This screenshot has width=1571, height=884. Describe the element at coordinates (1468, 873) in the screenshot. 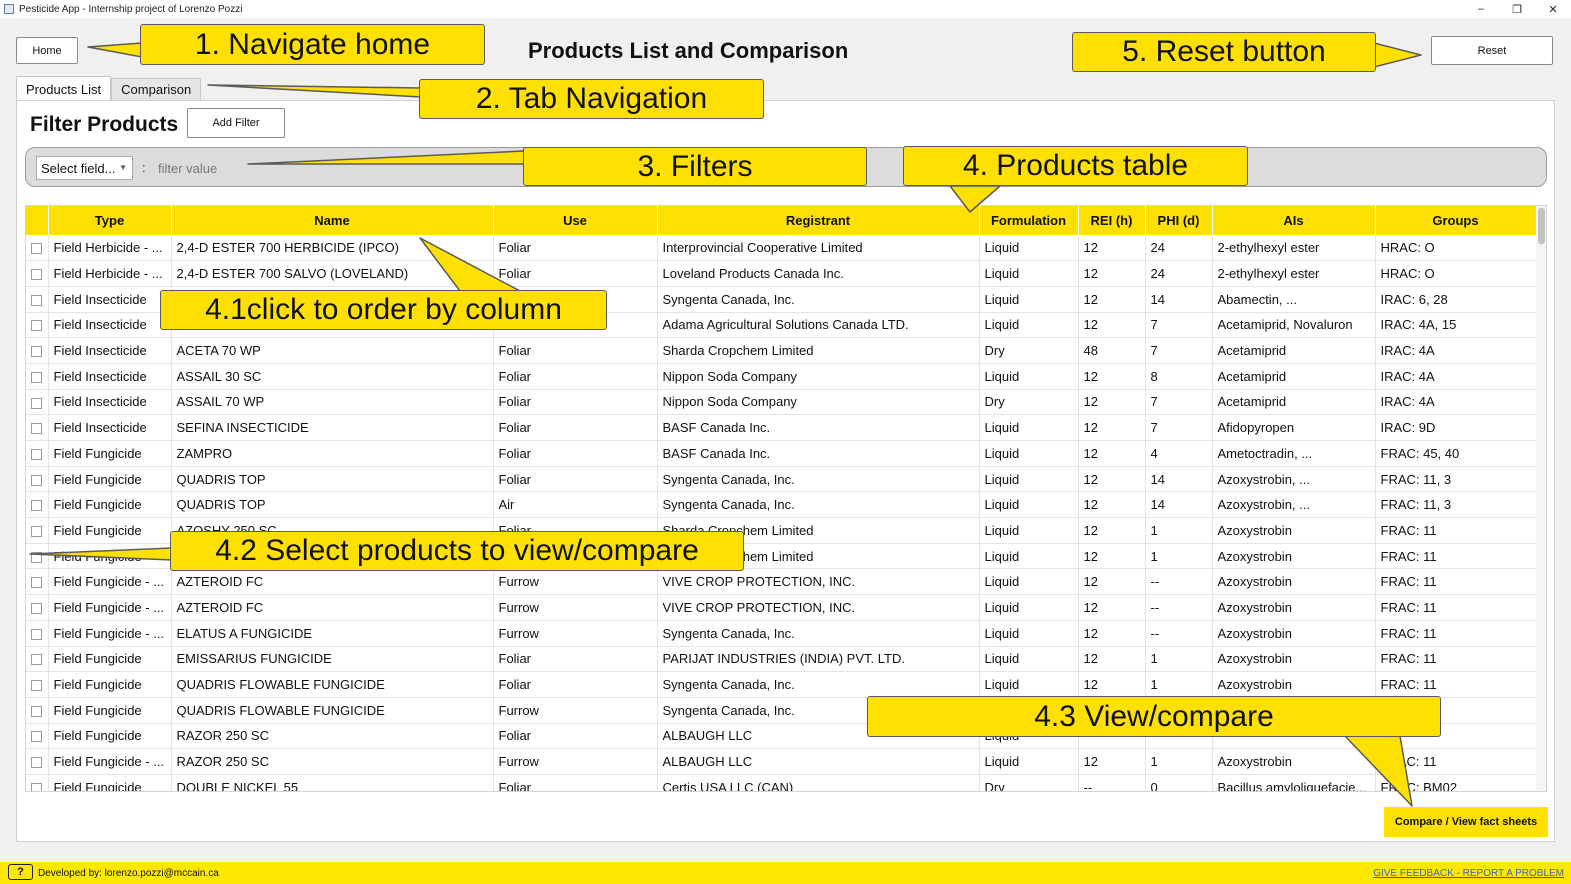

I see `feedback-link: GIVE FEEDBACK - REPORT A PROBLEM` at that location.